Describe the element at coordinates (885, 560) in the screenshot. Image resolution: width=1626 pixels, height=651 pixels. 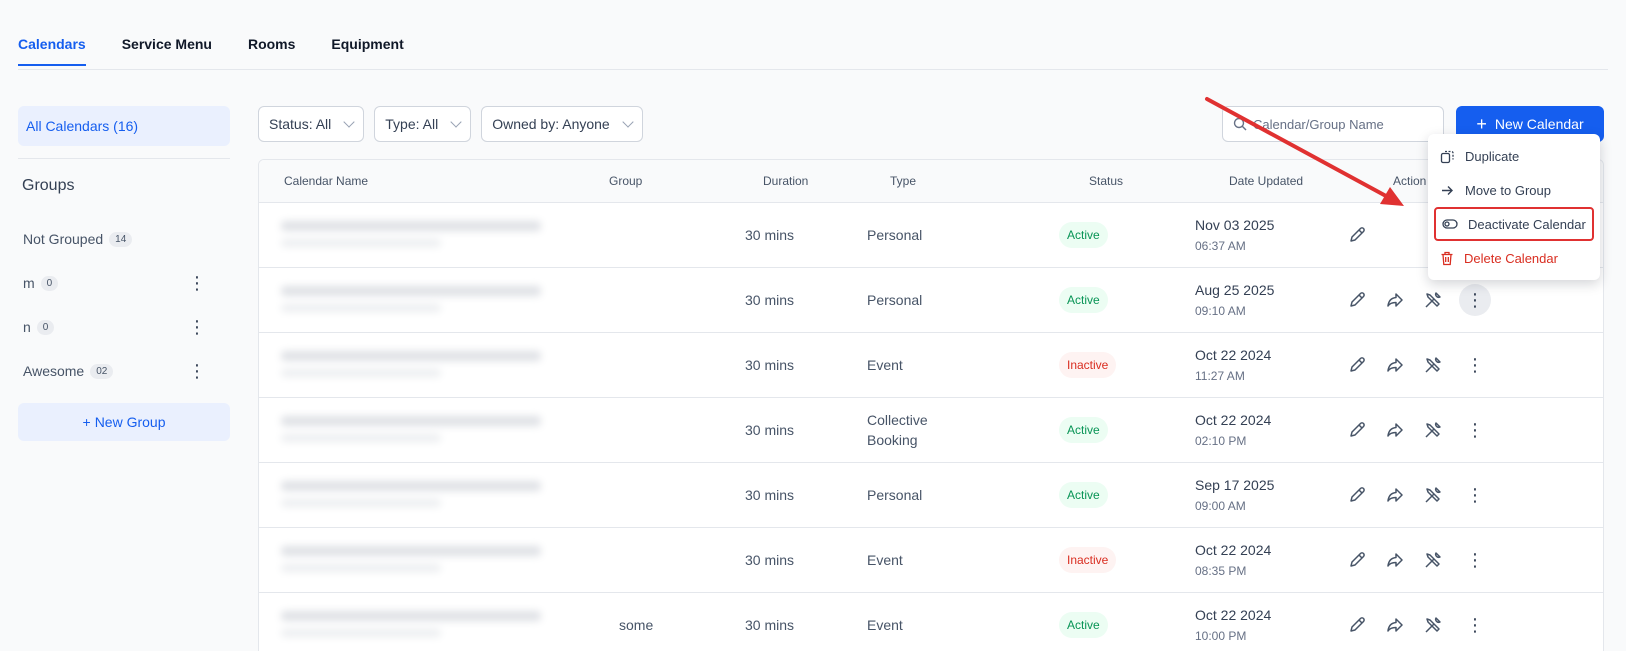
I see `row-type-line: Event` at that location.